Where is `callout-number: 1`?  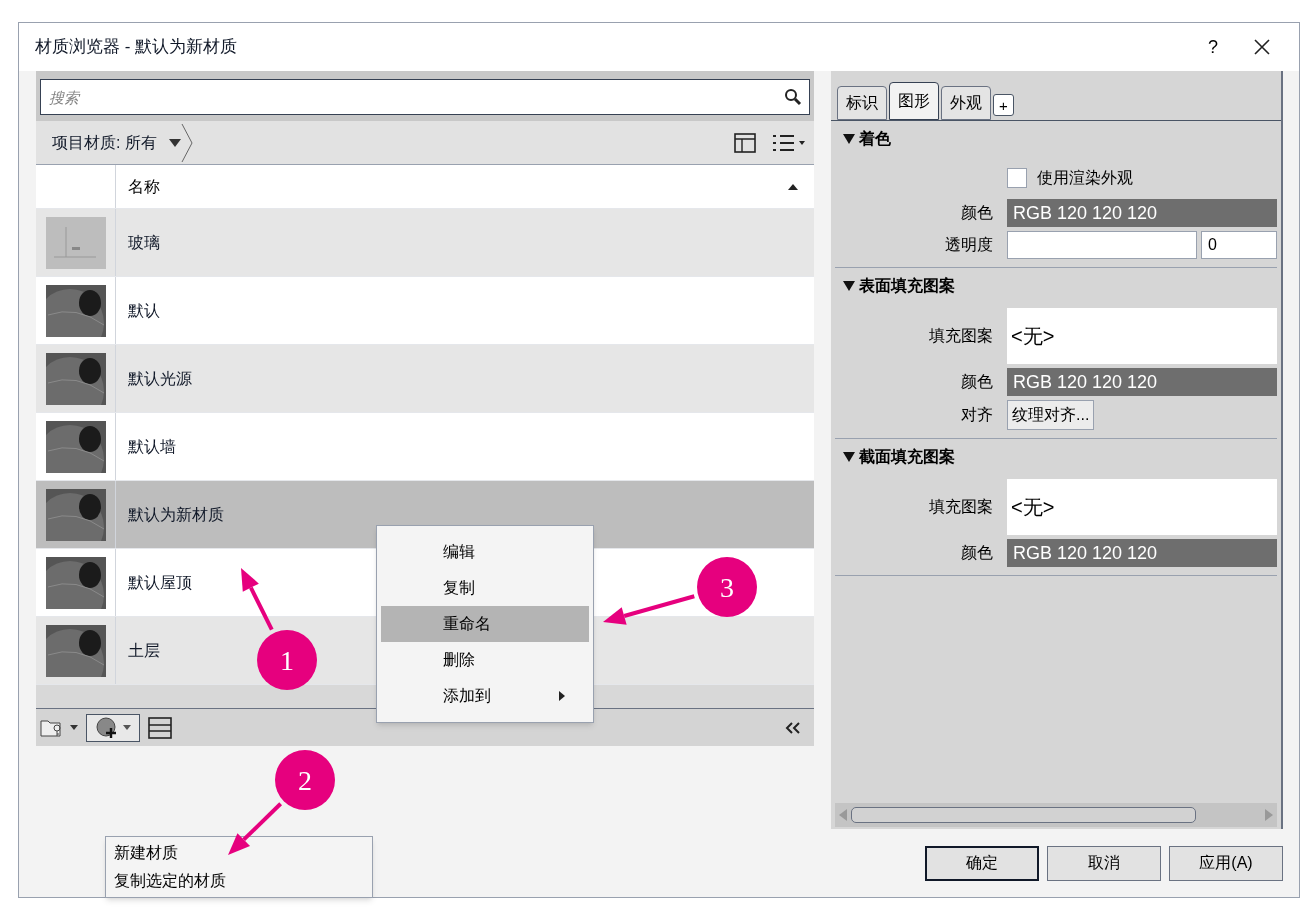
callout-number: 1 is located at coordinates (287, 660).